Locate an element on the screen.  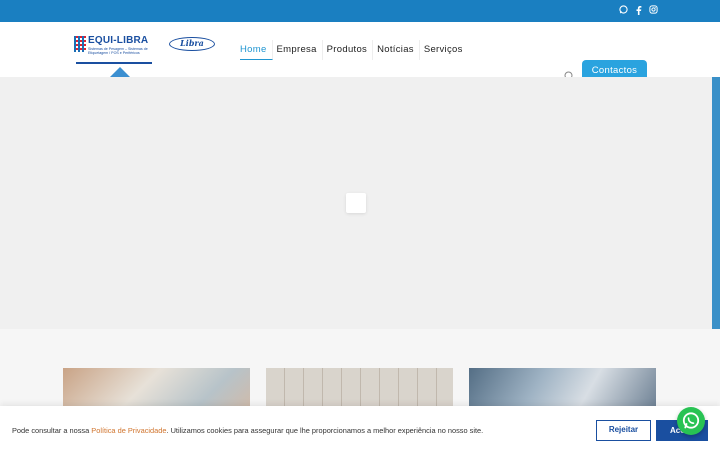
slider-loading-indicator is located at coordinates (356, 203).